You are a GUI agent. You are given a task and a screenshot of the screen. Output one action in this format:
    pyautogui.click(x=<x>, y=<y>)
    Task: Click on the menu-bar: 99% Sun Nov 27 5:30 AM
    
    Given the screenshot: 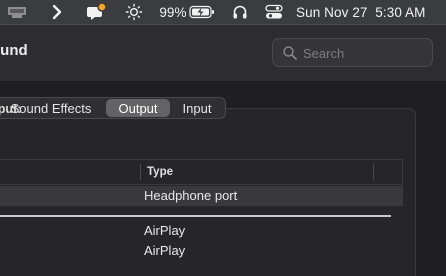 What is the action you would take?
    pyautogui.click(x=223, y=12)
    